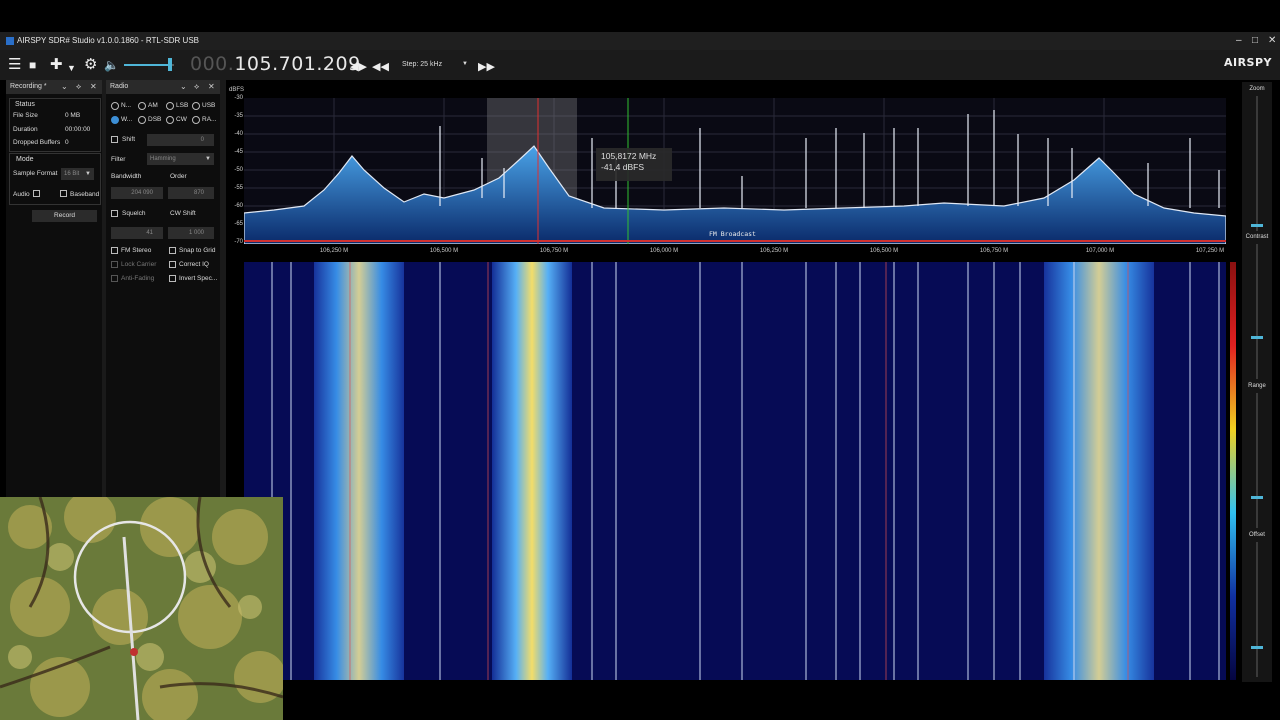 Image resolution: width=1280 pixels, height=720 pixels. I want to click on squelch-input: 41, so click(137, 233).